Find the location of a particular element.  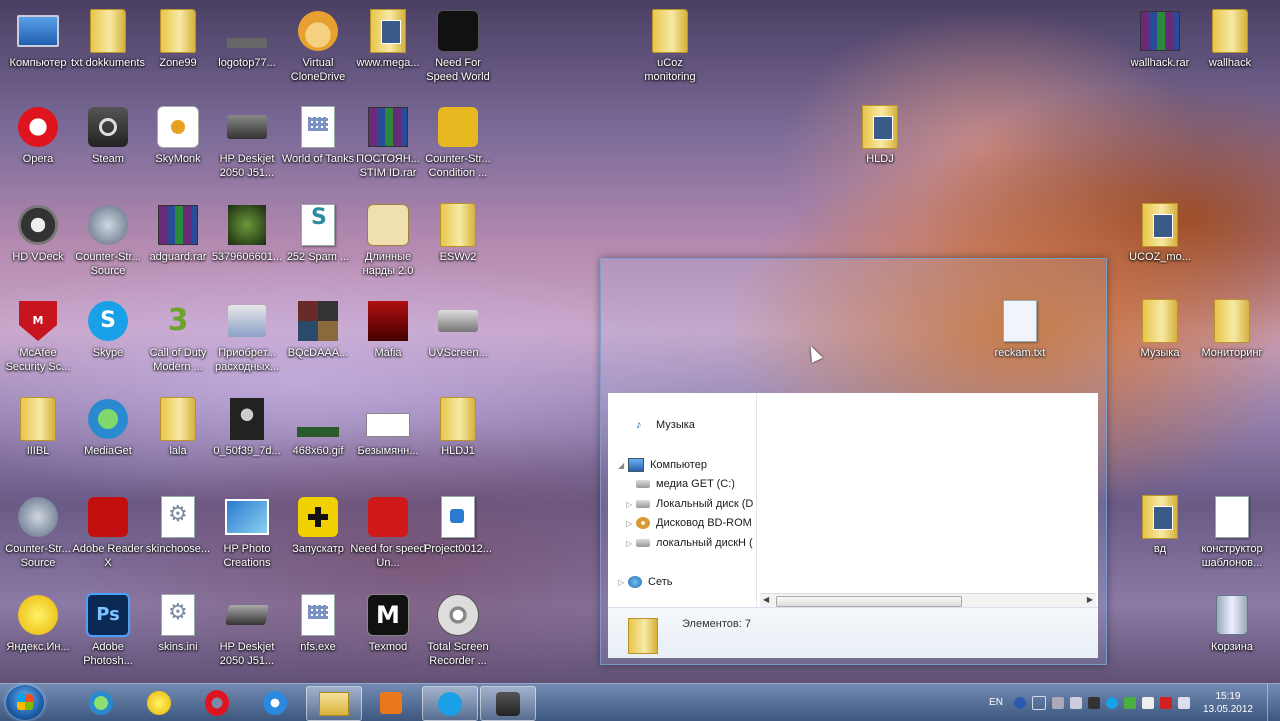

nav-item-network: ▷ Сеть is located at coordinates (645, 582).